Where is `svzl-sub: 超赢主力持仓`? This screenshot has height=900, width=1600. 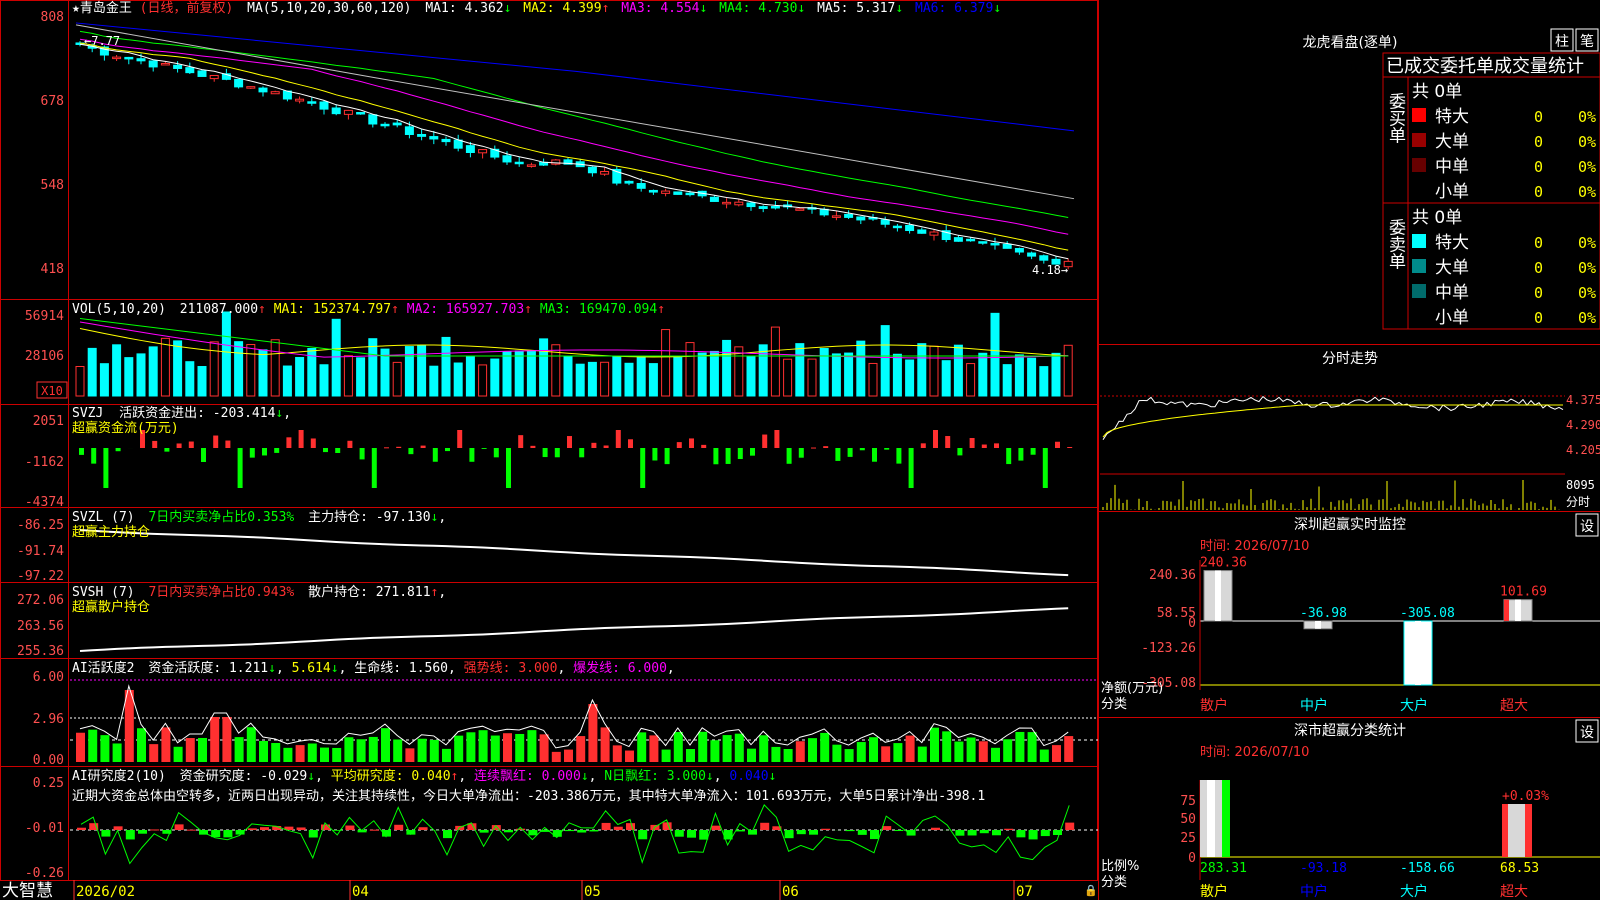
svzl-sub: 超赢主力持仓 is located at coordinates (111, 532).